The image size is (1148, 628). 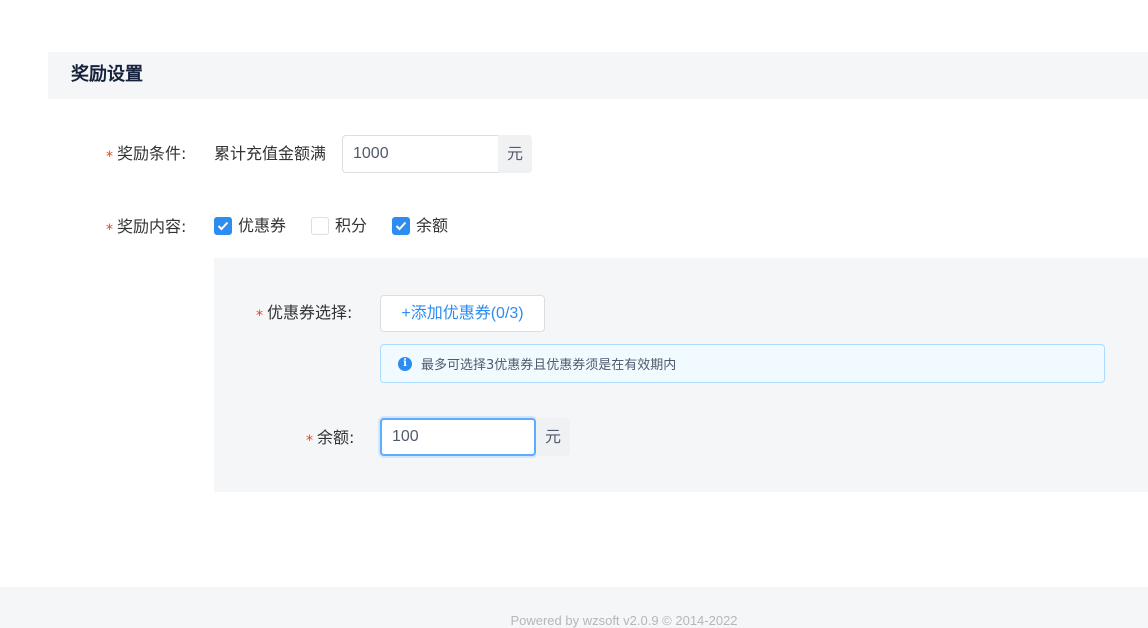 I want to click on page-footer: Powered by wzsoft v2.0.9 © 2014-2022, so click(x=574, y=607).